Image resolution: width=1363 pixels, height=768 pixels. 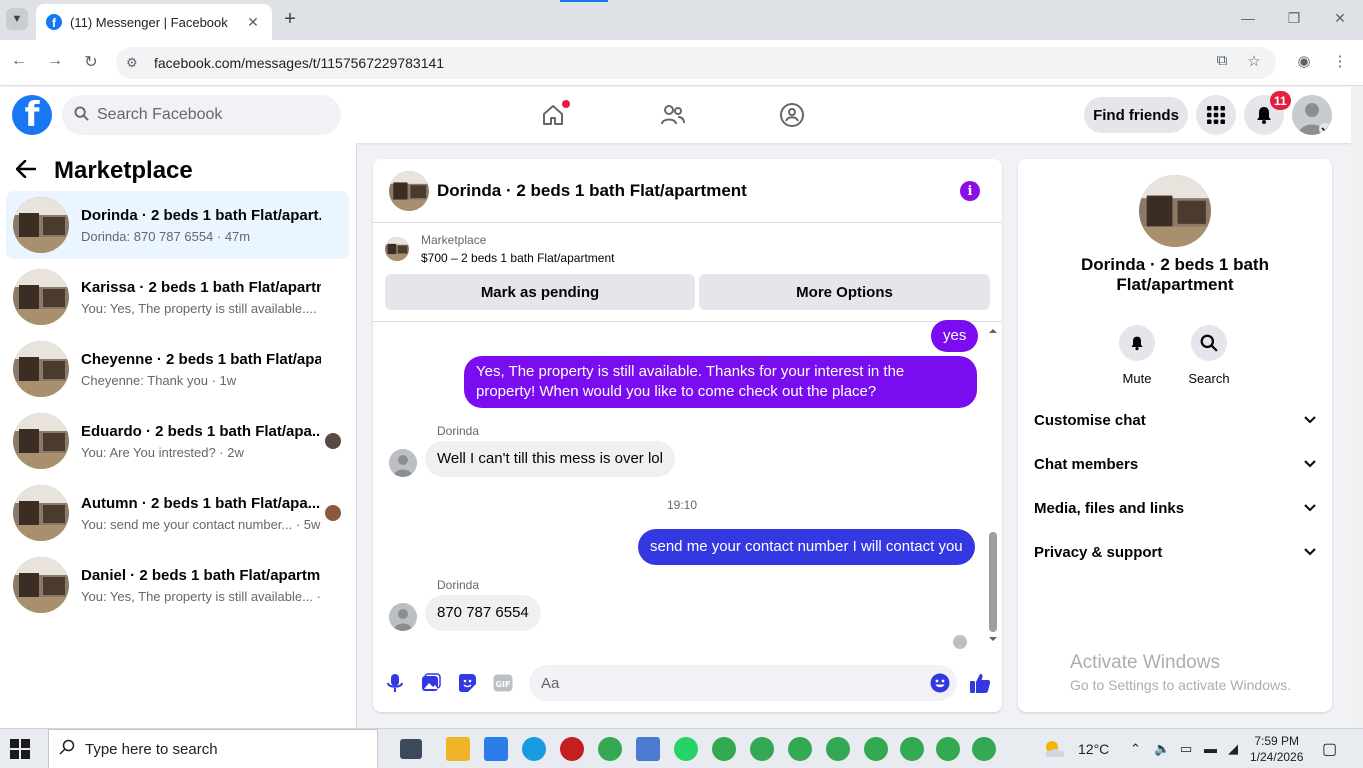 I want to click on forward-icon: →, so click(x=55, y=61).